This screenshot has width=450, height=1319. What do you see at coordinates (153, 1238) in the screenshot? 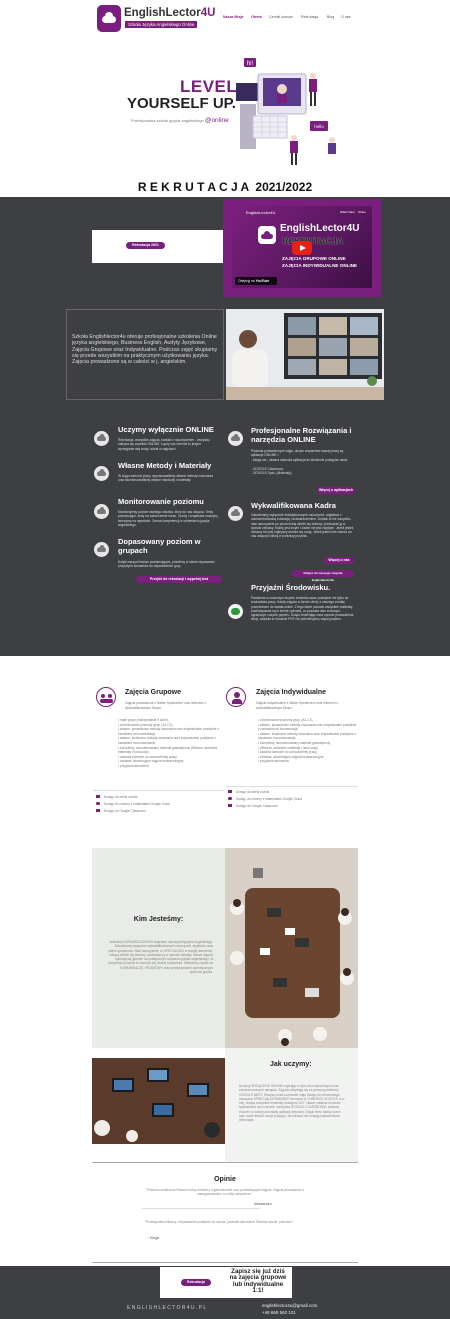
I see `opinion-2-author: ~ Kinga` at bounding box center [153, 1238].